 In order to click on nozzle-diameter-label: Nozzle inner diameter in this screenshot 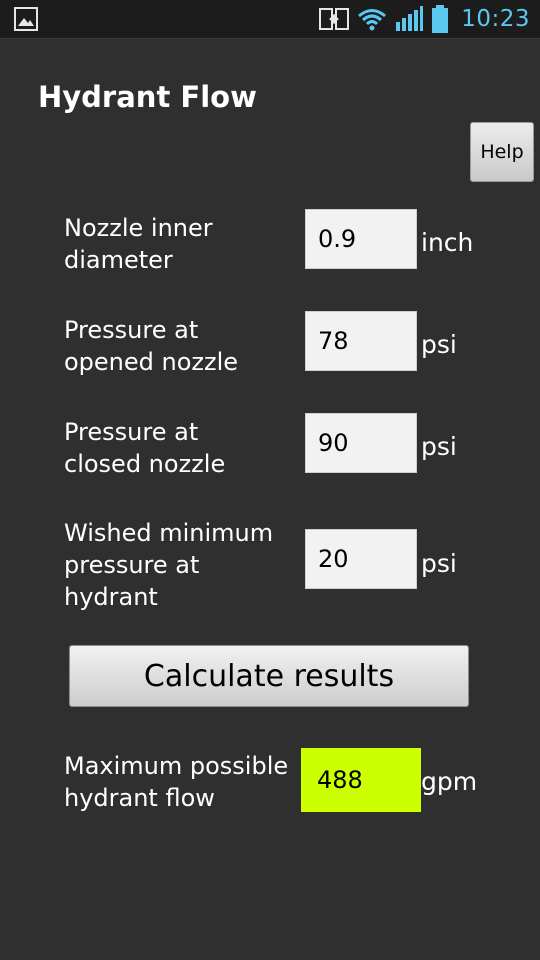, I will do `click(138, 244)`.